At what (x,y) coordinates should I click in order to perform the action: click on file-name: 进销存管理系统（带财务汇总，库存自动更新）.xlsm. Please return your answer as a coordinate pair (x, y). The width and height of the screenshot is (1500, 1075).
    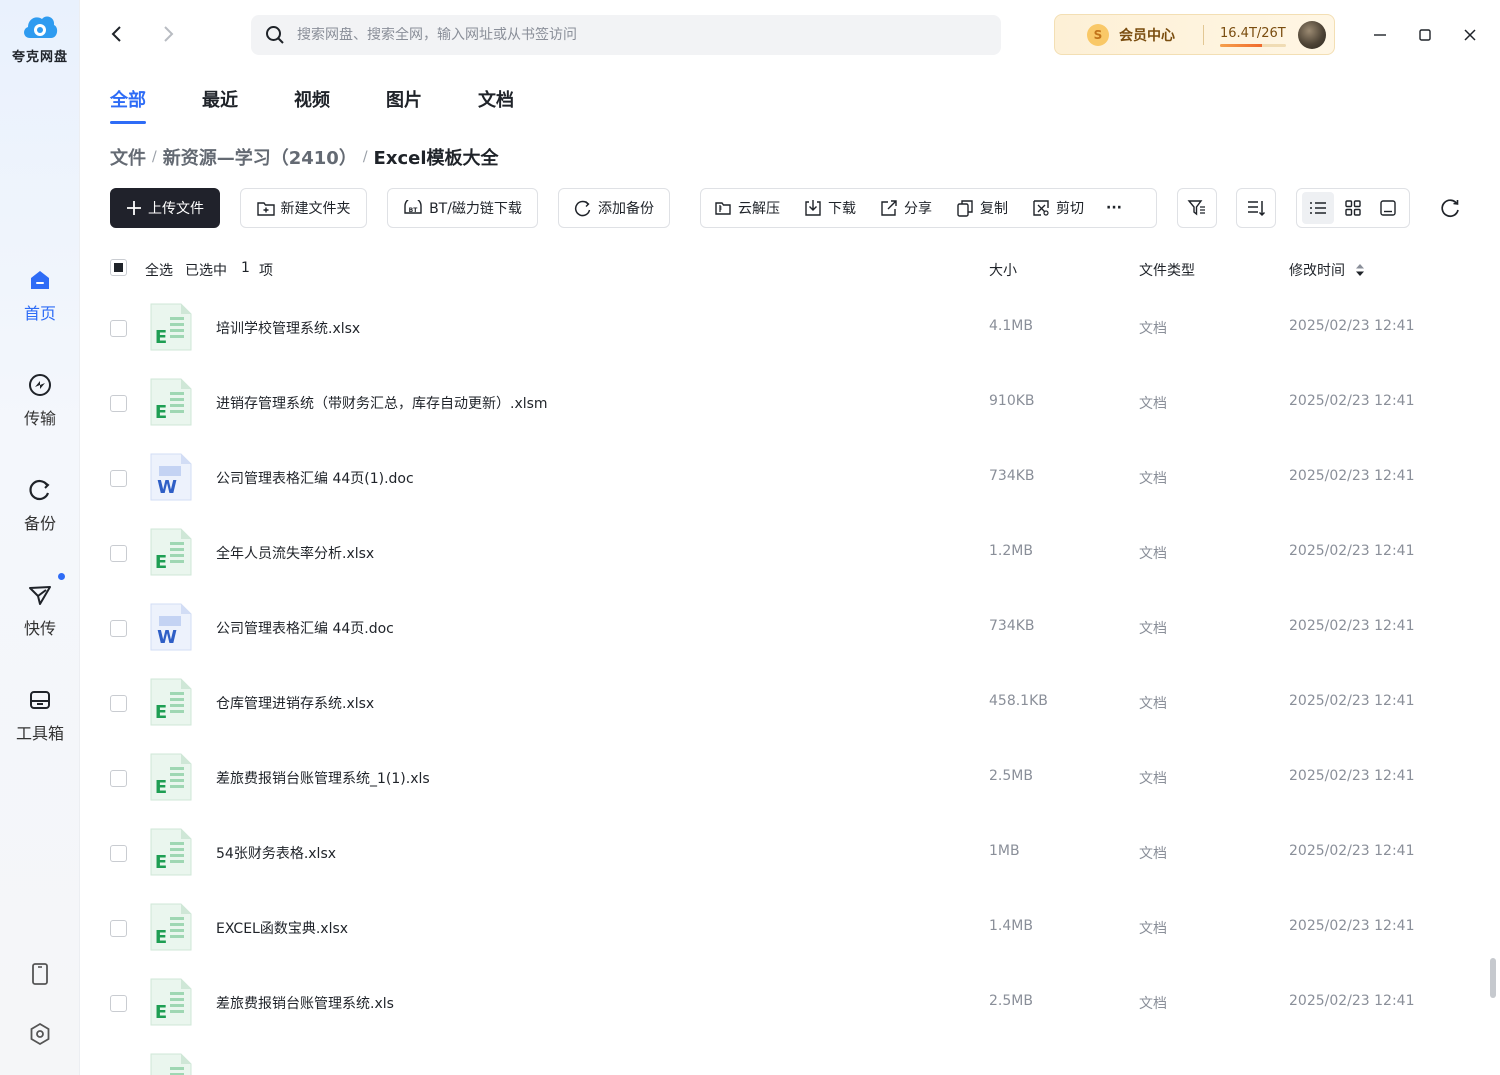
    Looking at the image, I should click on (382, 403).